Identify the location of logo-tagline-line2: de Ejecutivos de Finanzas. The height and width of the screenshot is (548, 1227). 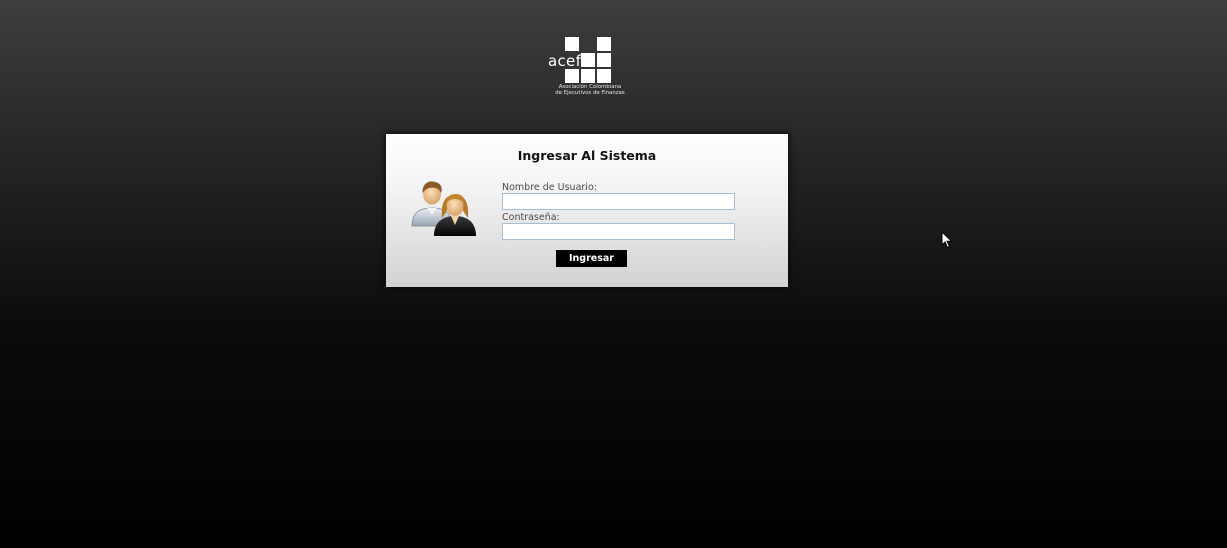
(590, 93).